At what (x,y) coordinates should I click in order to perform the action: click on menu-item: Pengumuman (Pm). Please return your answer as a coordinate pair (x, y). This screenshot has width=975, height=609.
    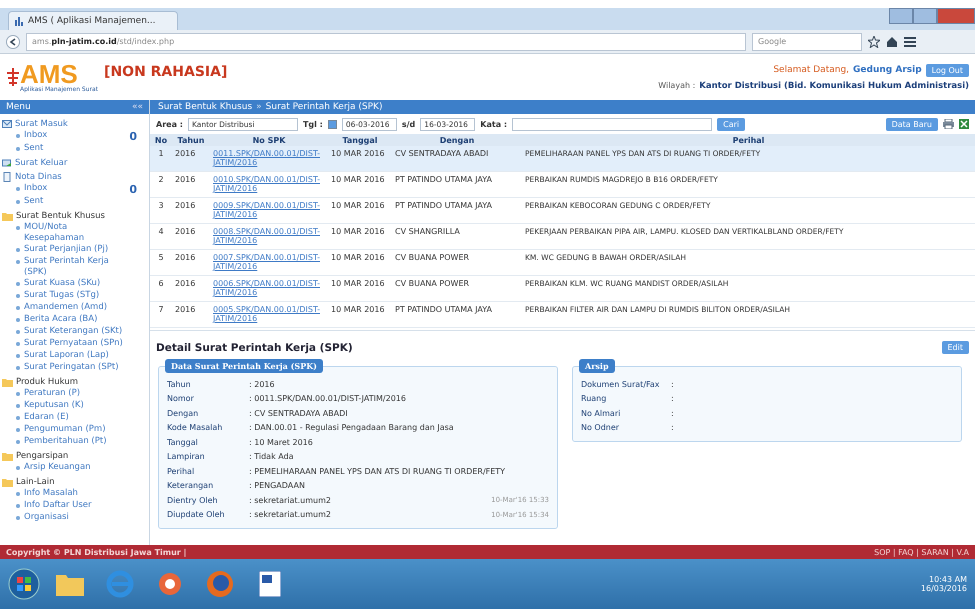
    Looking at the image, I should click on (74, 429).